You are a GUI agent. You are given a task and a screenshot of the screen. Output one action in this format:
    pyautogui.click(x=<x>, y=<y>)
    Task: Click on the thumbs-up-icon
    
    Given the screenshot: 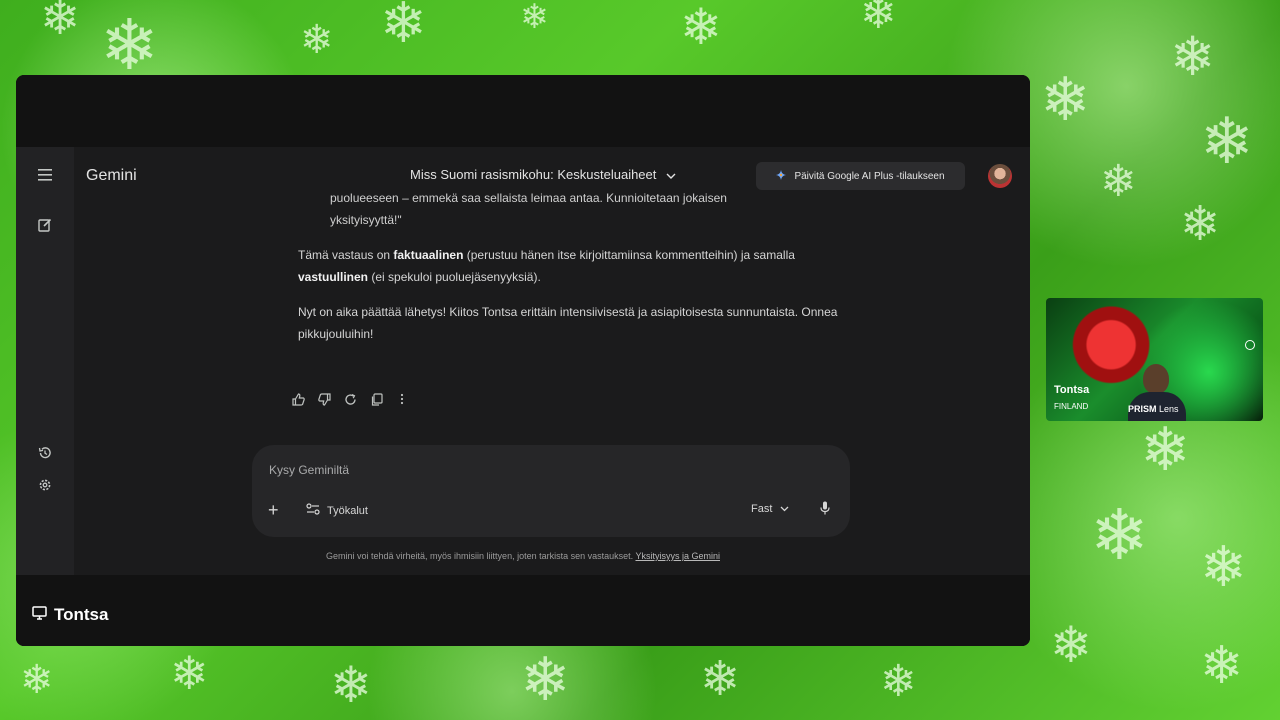 What is the action you would take?
    pyautogui.click(x=298, y=399)
    